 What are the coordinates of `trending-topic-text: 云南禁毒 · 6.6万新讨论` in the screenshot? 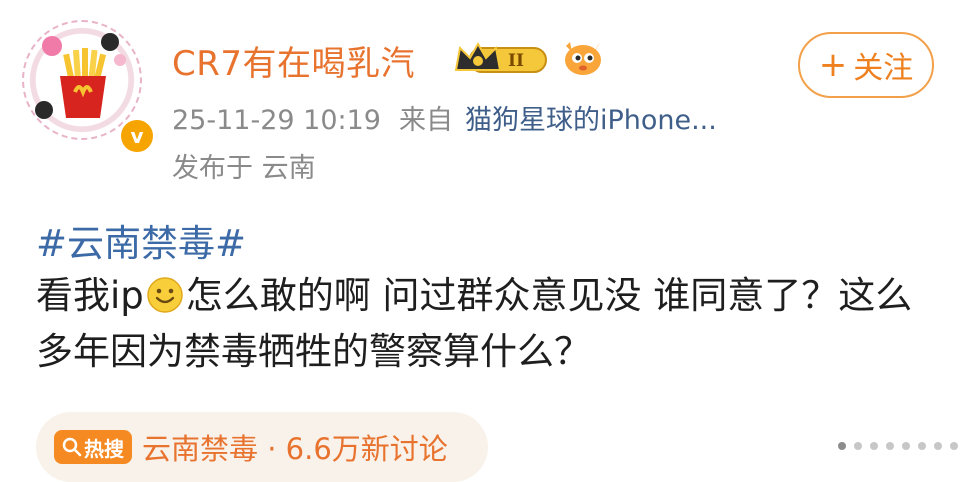 It's located at (295, 449).